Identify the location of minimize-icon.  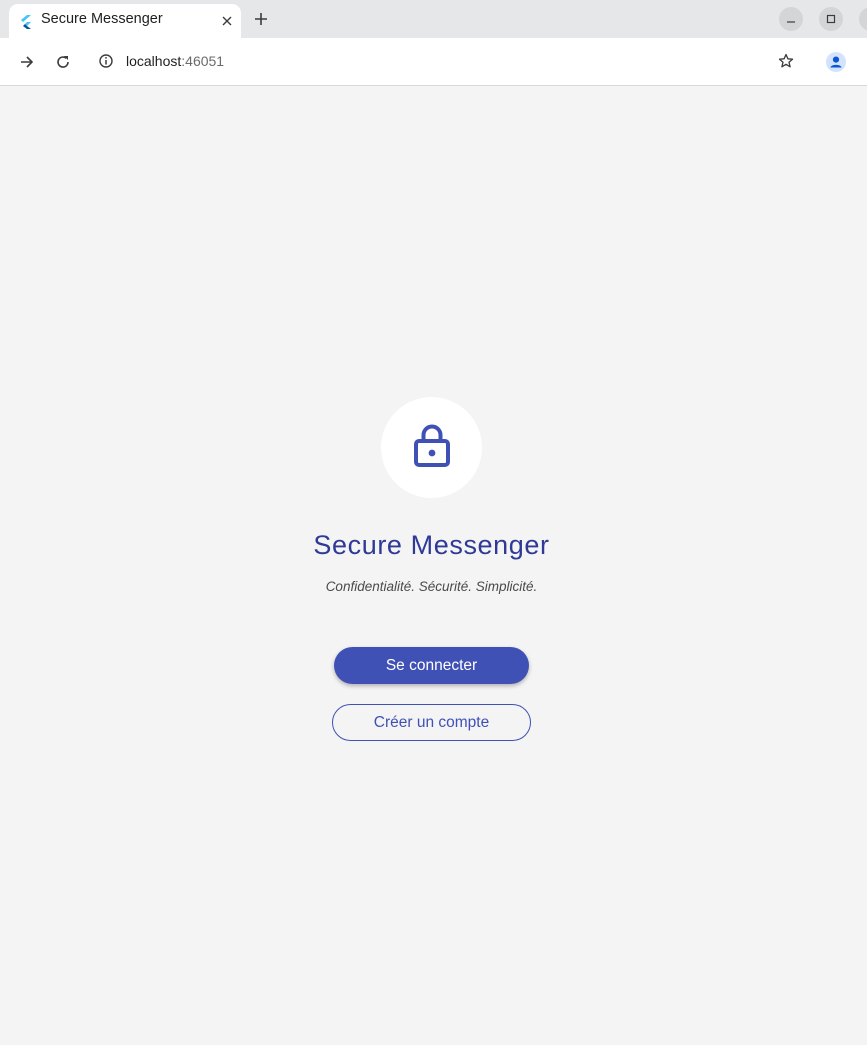
(791, 19).